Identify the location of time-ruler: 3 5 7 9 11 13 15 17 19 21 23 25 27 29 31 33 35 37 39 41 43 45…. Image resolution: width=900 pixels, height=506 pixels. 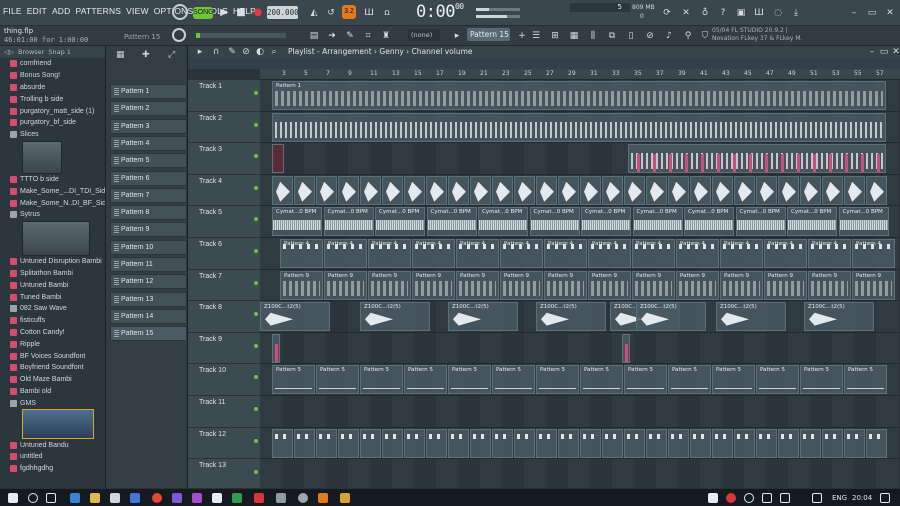
(580, 74).